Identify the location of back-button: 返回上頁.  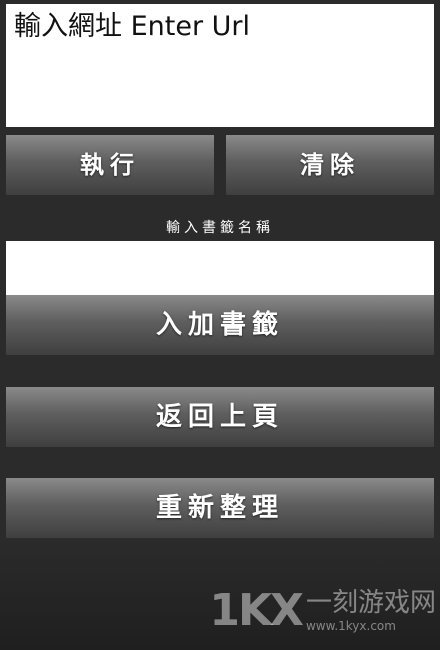
(220, 417).